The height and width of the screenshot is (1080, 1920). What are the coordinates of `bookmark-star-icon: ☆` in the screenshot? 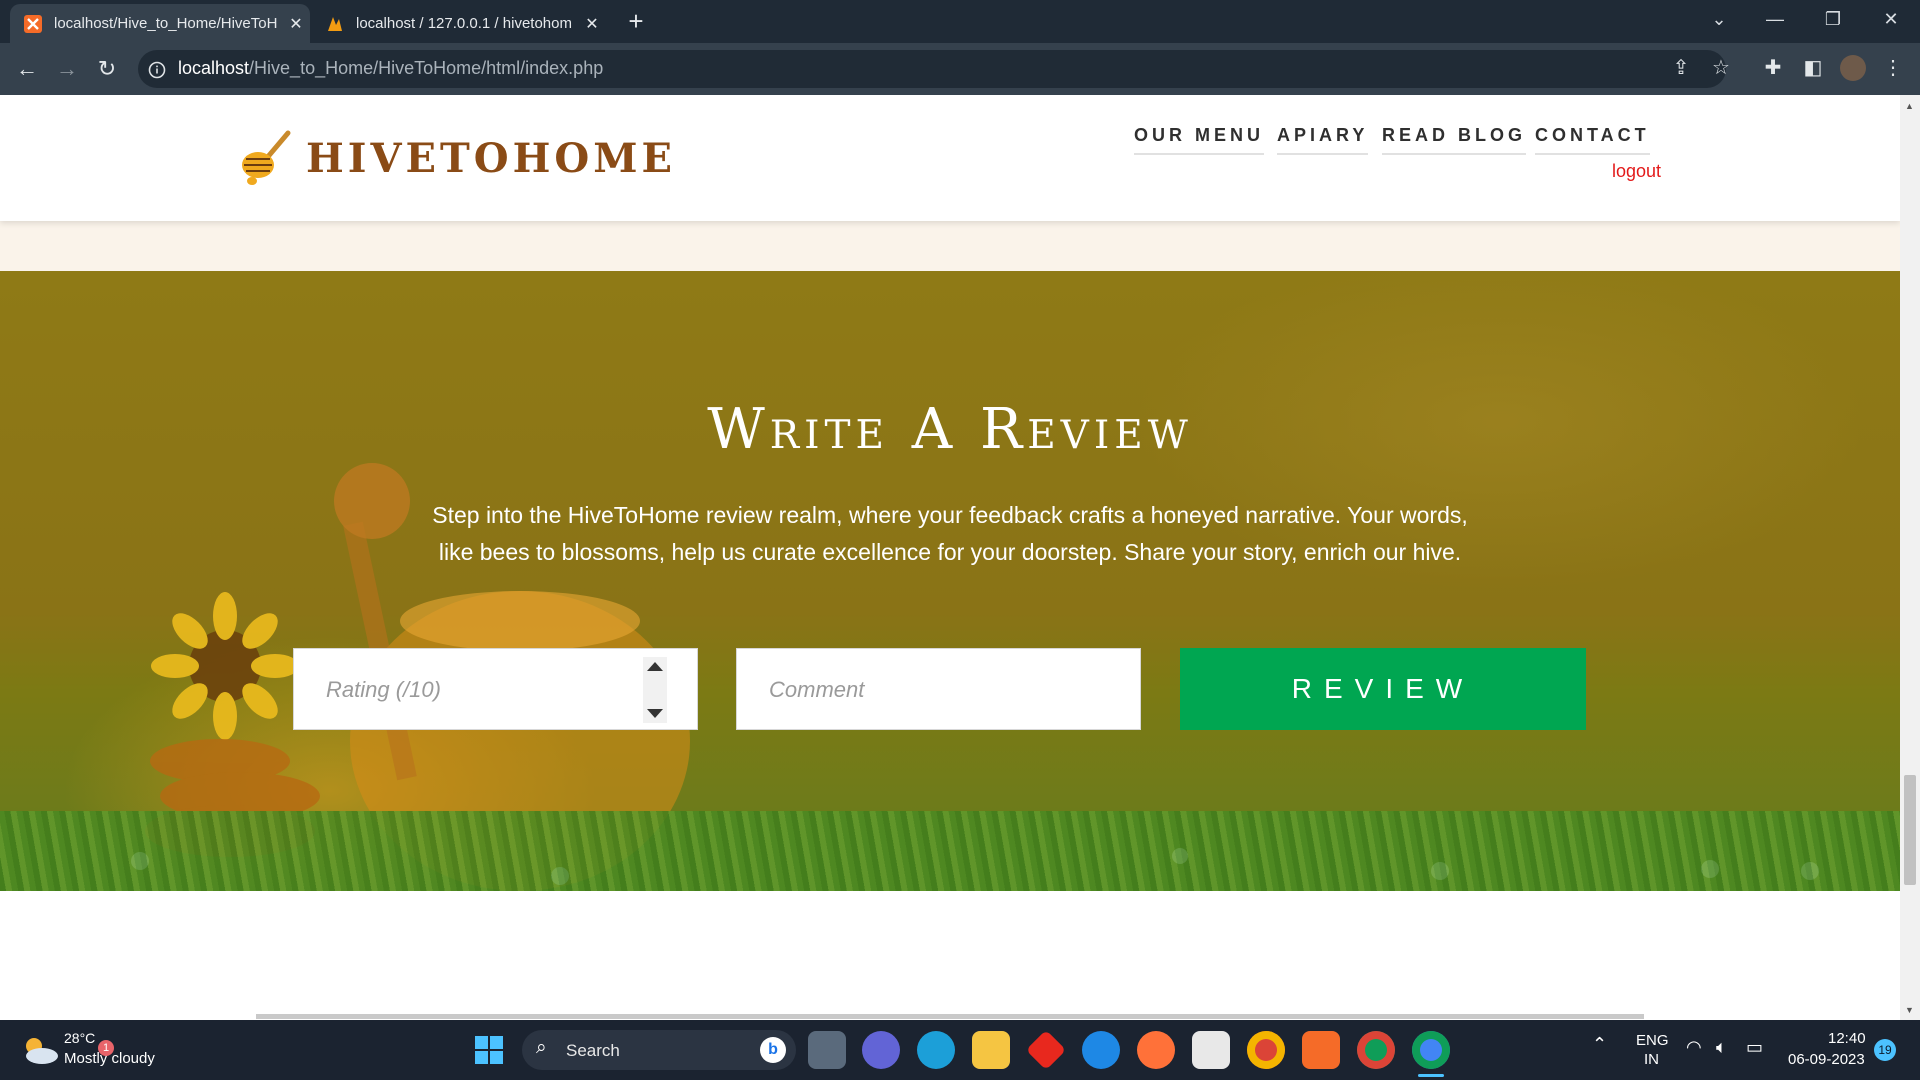 It's located at (1721, 68).